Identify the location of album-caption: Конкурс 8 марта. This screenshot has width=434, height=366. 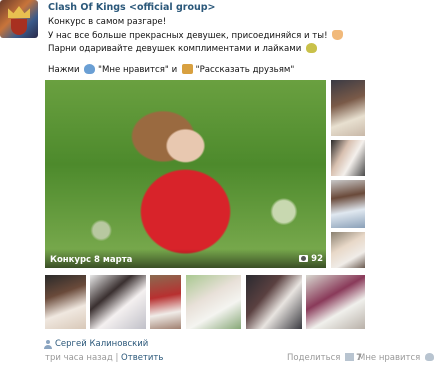
(91, 260).